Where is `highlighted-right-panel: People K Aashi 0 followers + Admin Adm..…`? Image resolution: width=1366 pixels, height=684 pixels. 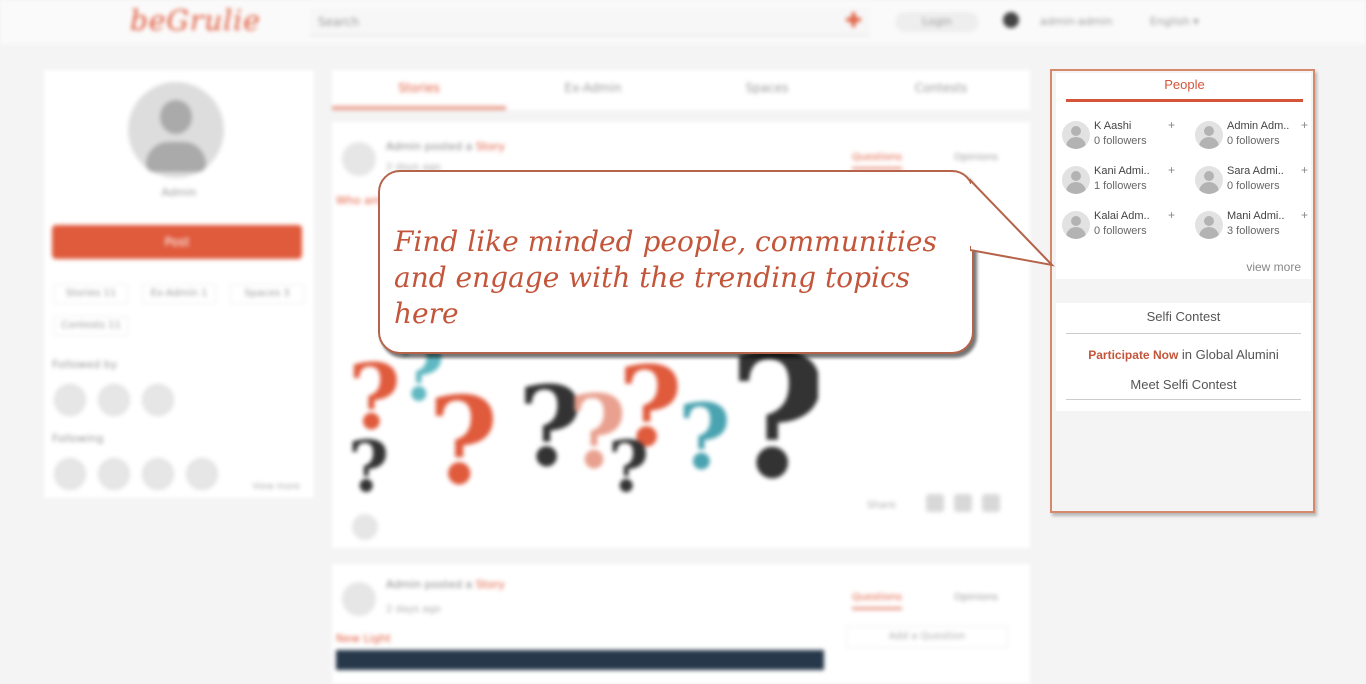
highlighted-right-panel: People K Aashi 0 followers + Admin Adm..… is located at coordinates (1182, 291).